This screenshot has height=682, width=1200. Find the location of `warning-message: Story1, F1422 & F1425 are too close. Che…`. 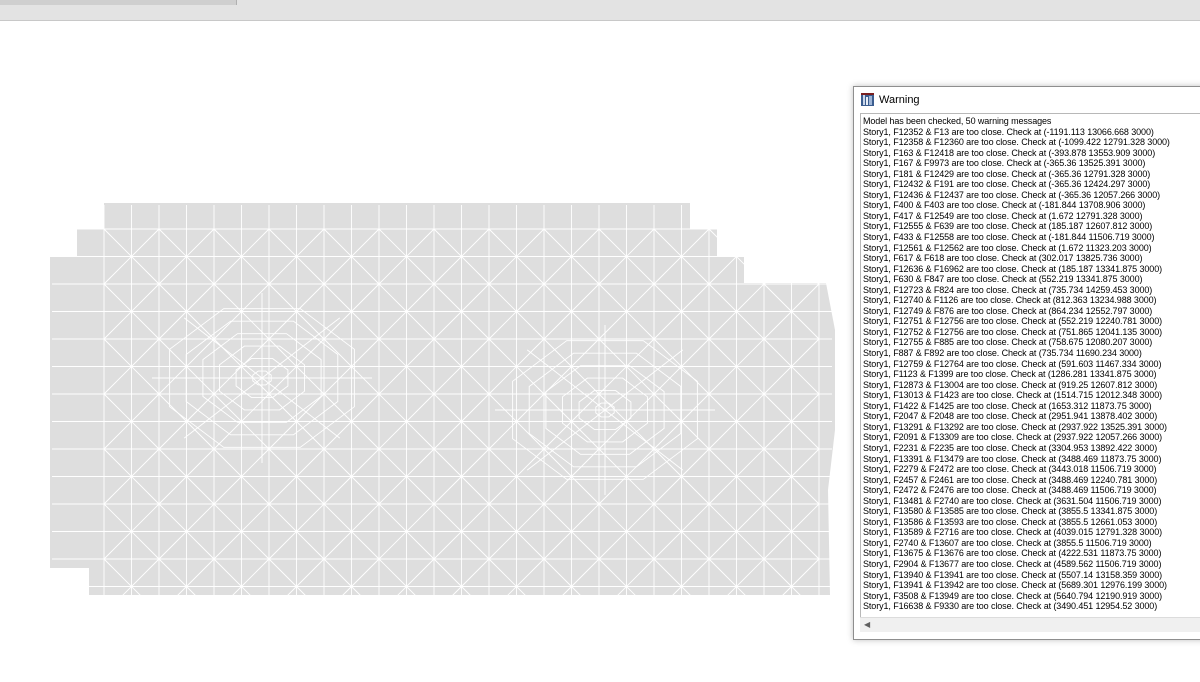

warning-message: Story1, F1422 & F1425 are too close. Che… is located at coordinates (1007, 405).